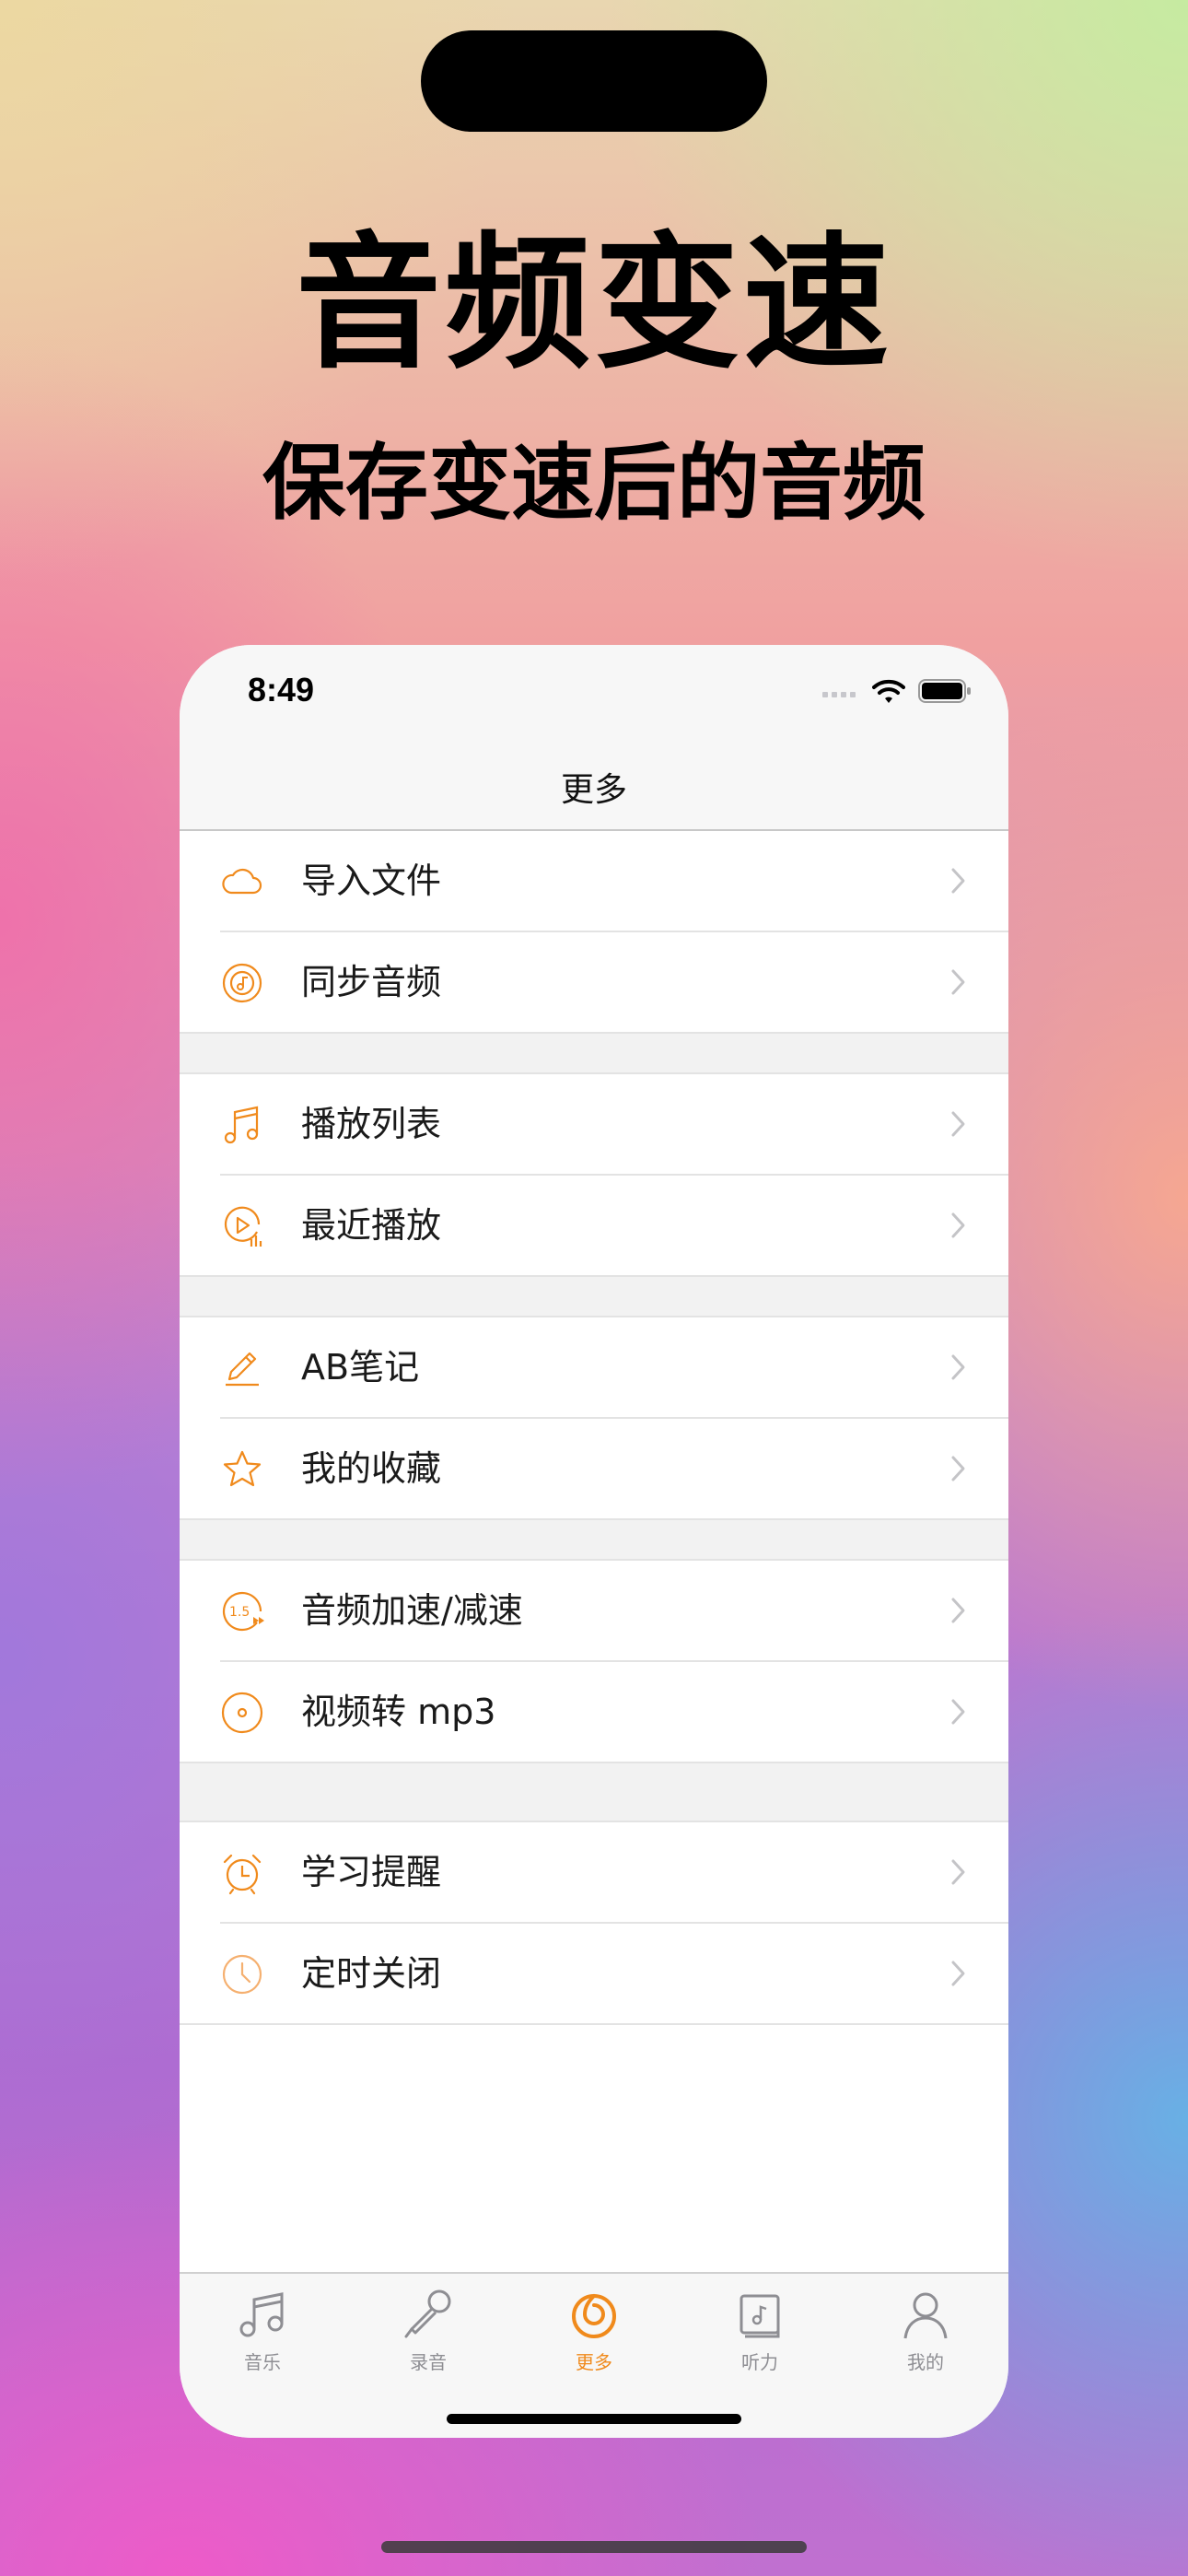 The height and width of the screenshot is (2576, 1188). What do you see at coordinates (242, 1125) in the screenshot?
I see `music-notes-icon` at bounding box center [242, 1125].